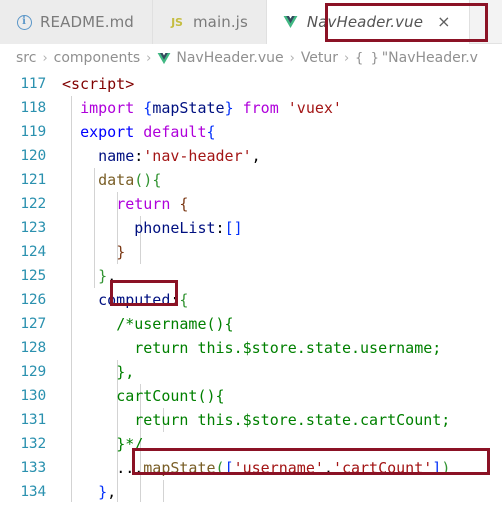 This screenshot has width=502, height=506. I want to click on code-line: 128 return this.$store.state.username;, so click(251, 348).